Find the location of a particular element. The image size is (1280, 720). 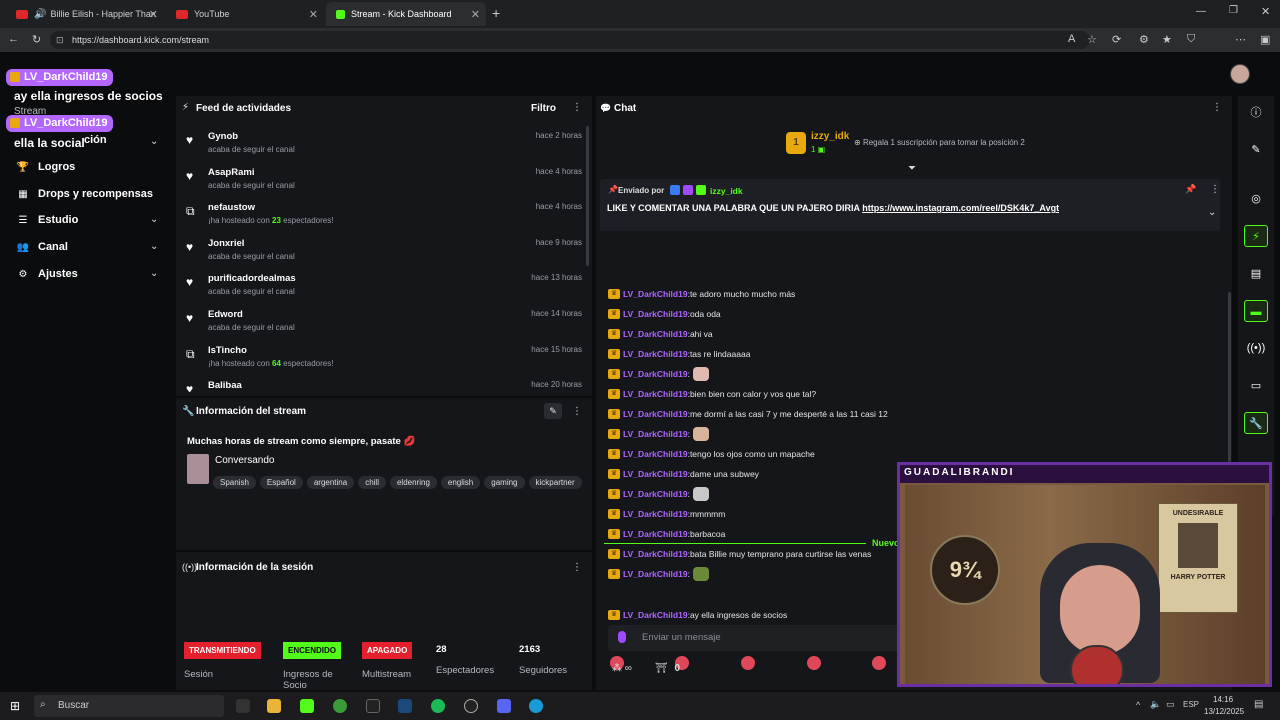

new-tab-button: + is located at coordinates (496, 13).